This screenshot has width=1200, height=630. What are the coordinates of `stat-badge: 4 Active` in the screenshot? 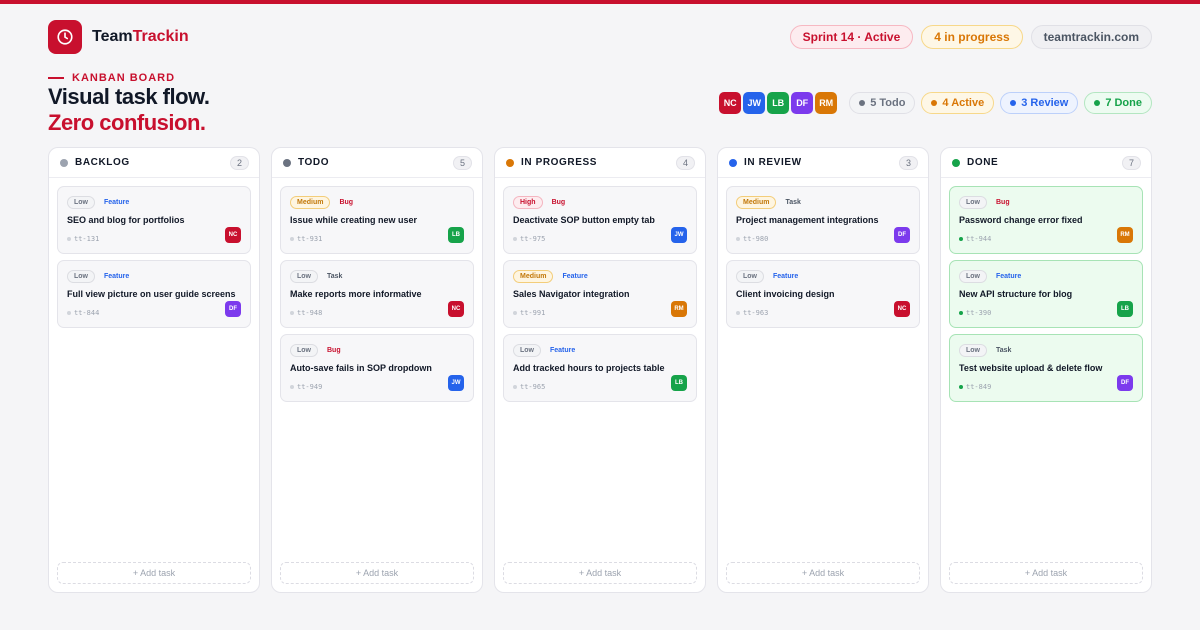 It's located at (958, 103).